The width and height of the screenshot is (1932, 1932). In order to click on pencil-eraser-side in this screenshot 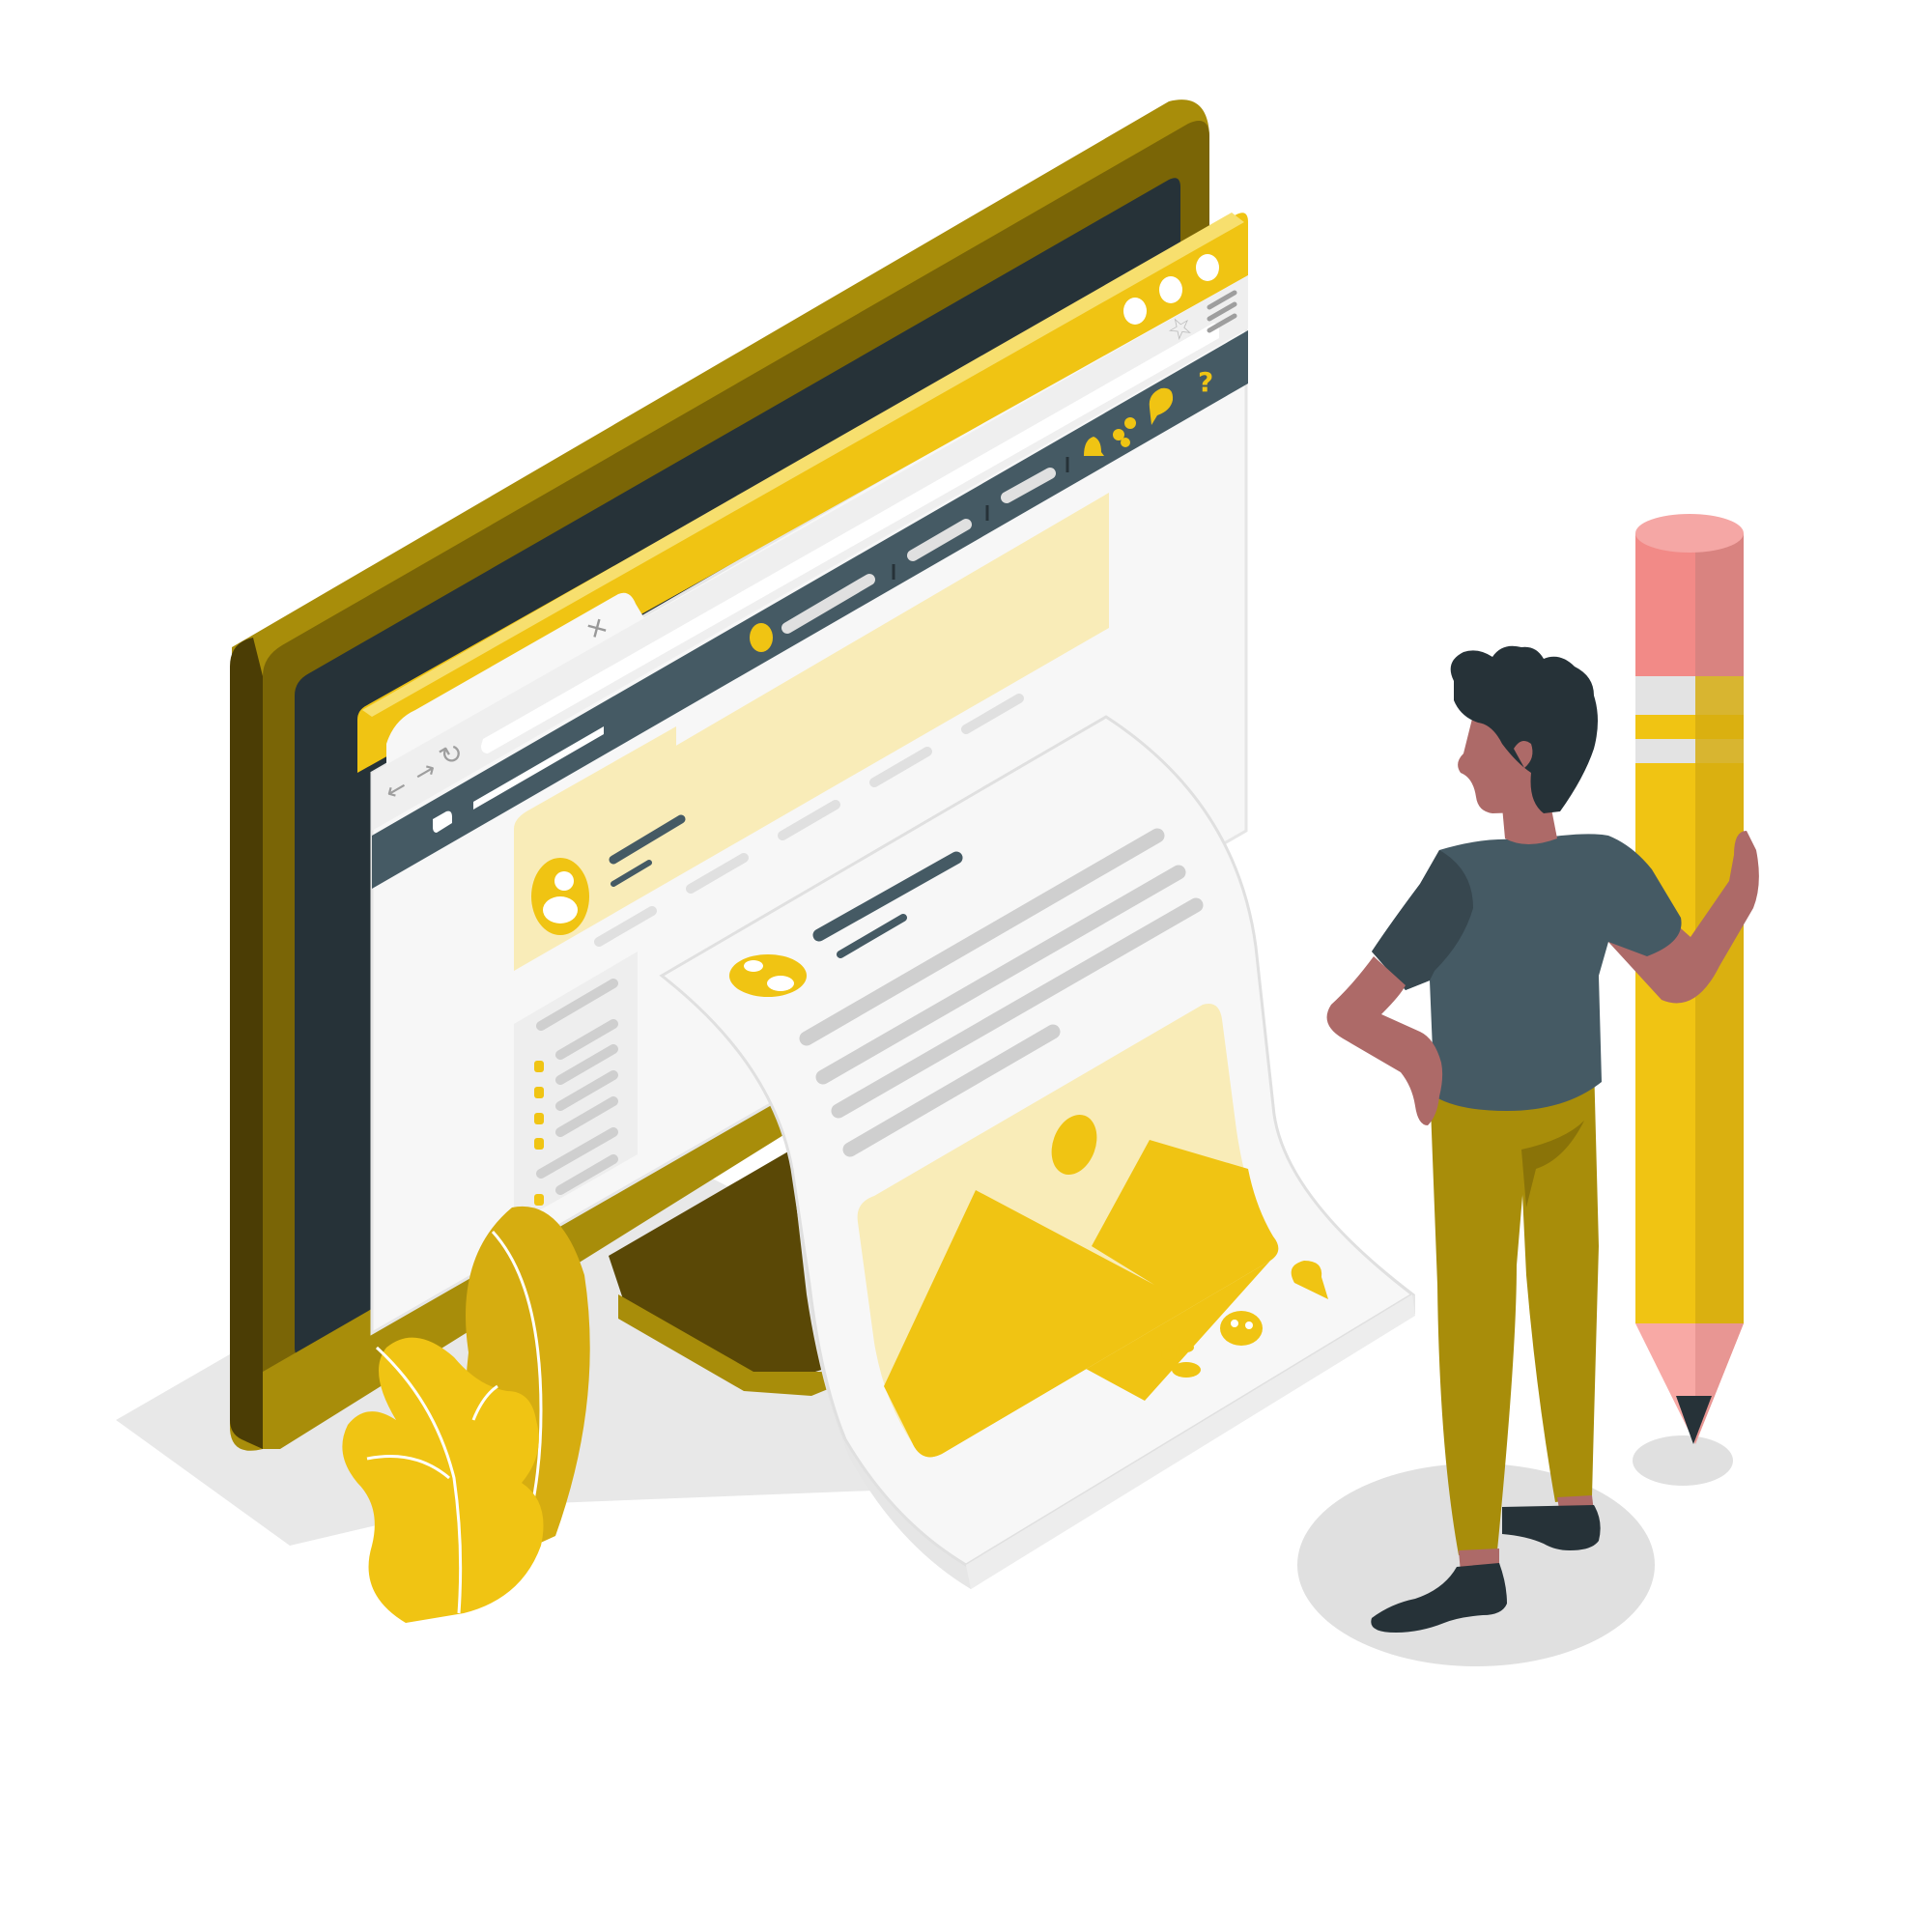, I will do `click(1719, 604)`.